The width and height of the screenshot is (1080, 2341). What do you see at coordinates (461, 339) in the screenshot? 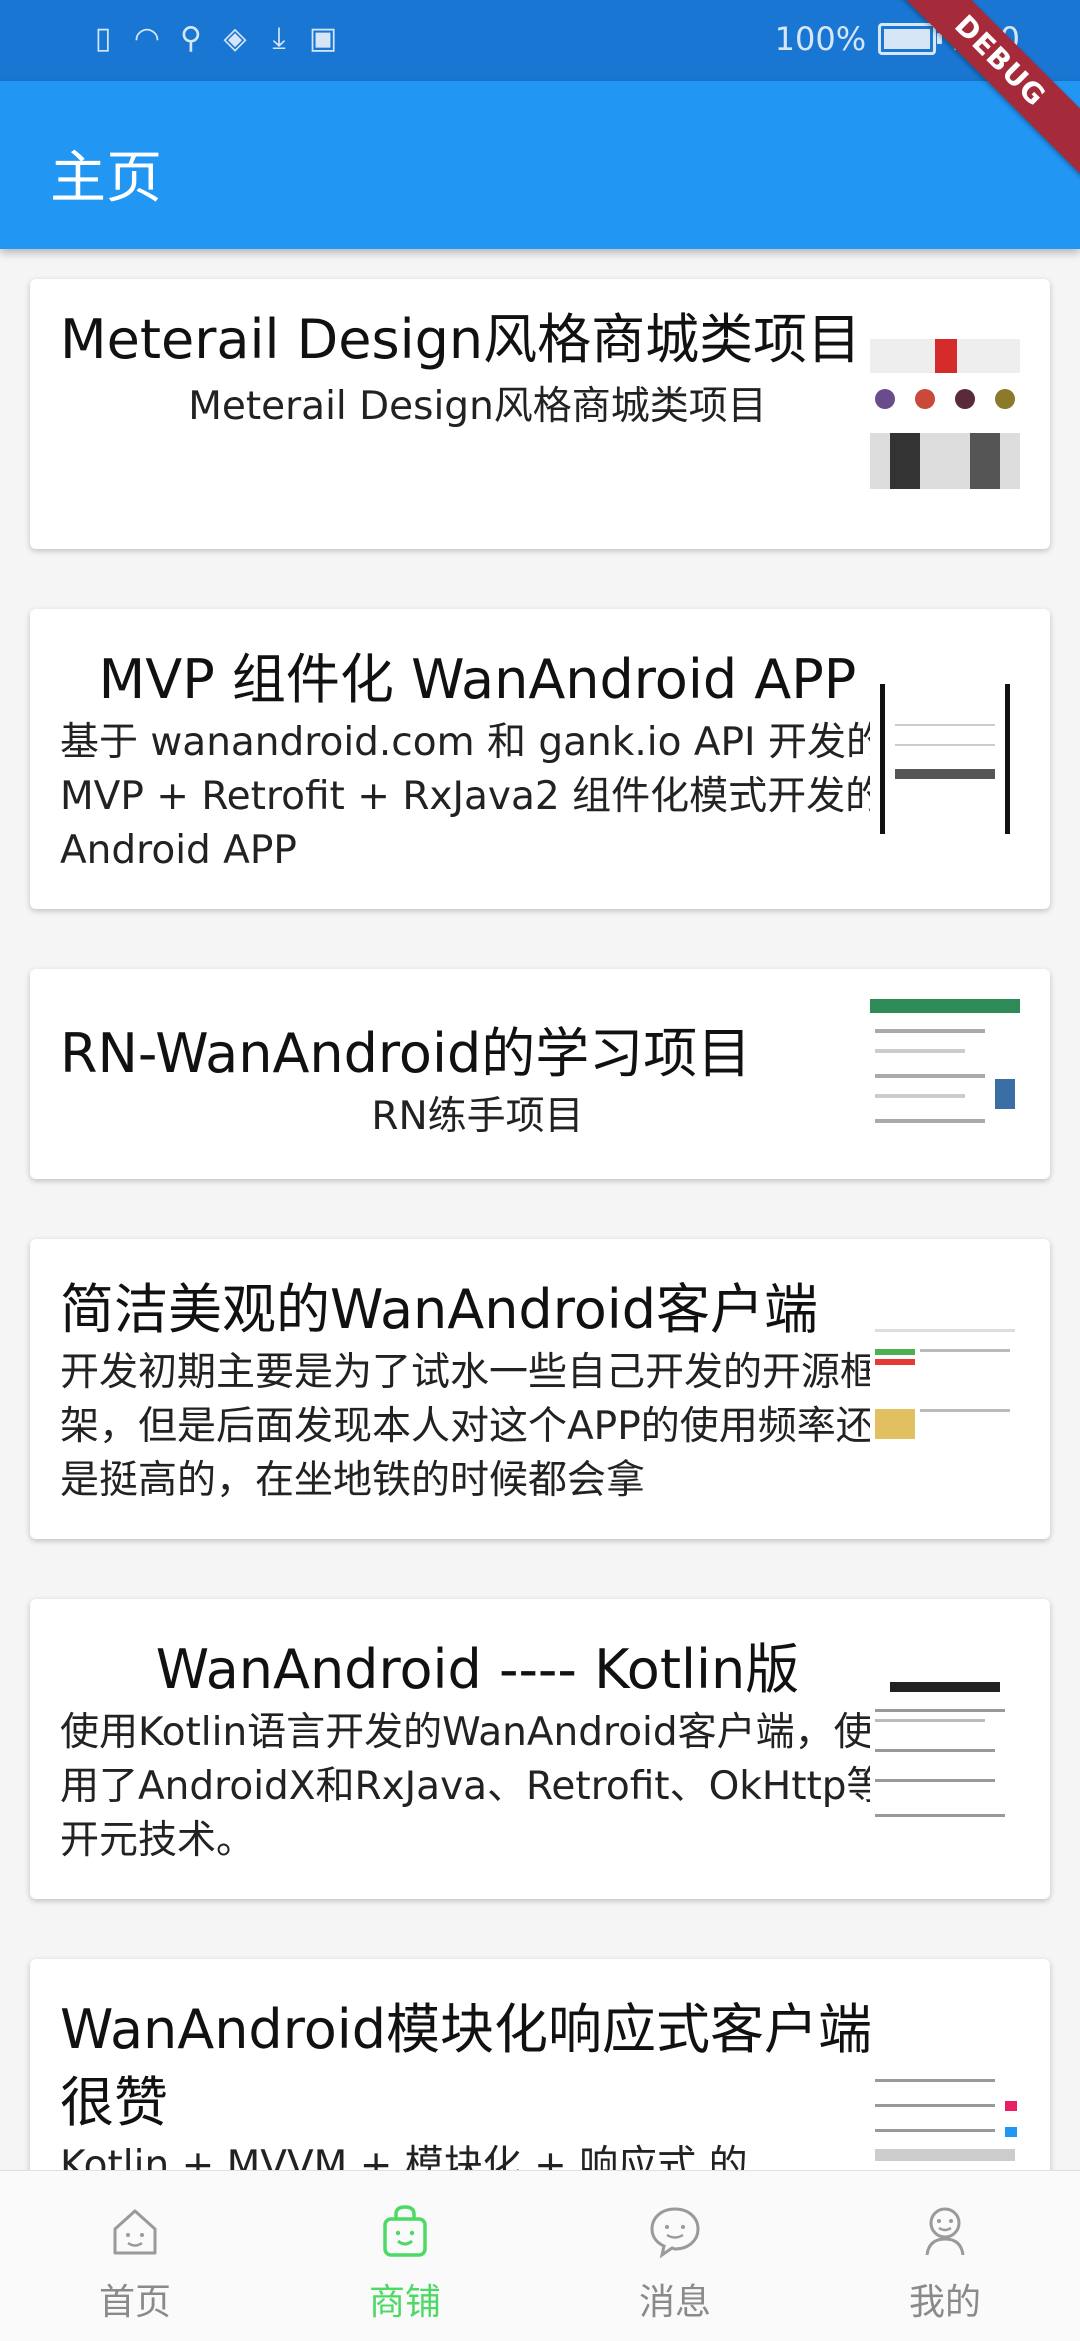
I see `card-title: Meterail Design风格商城类项目` at bounding box center [461, 339].